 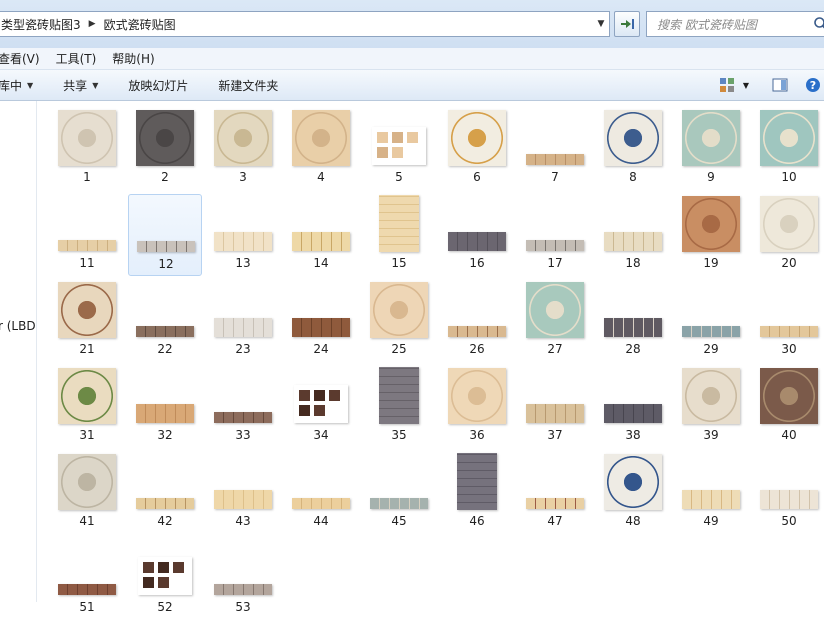 I want to click on menu-view: 查看(V), so click(x=24, y=58).